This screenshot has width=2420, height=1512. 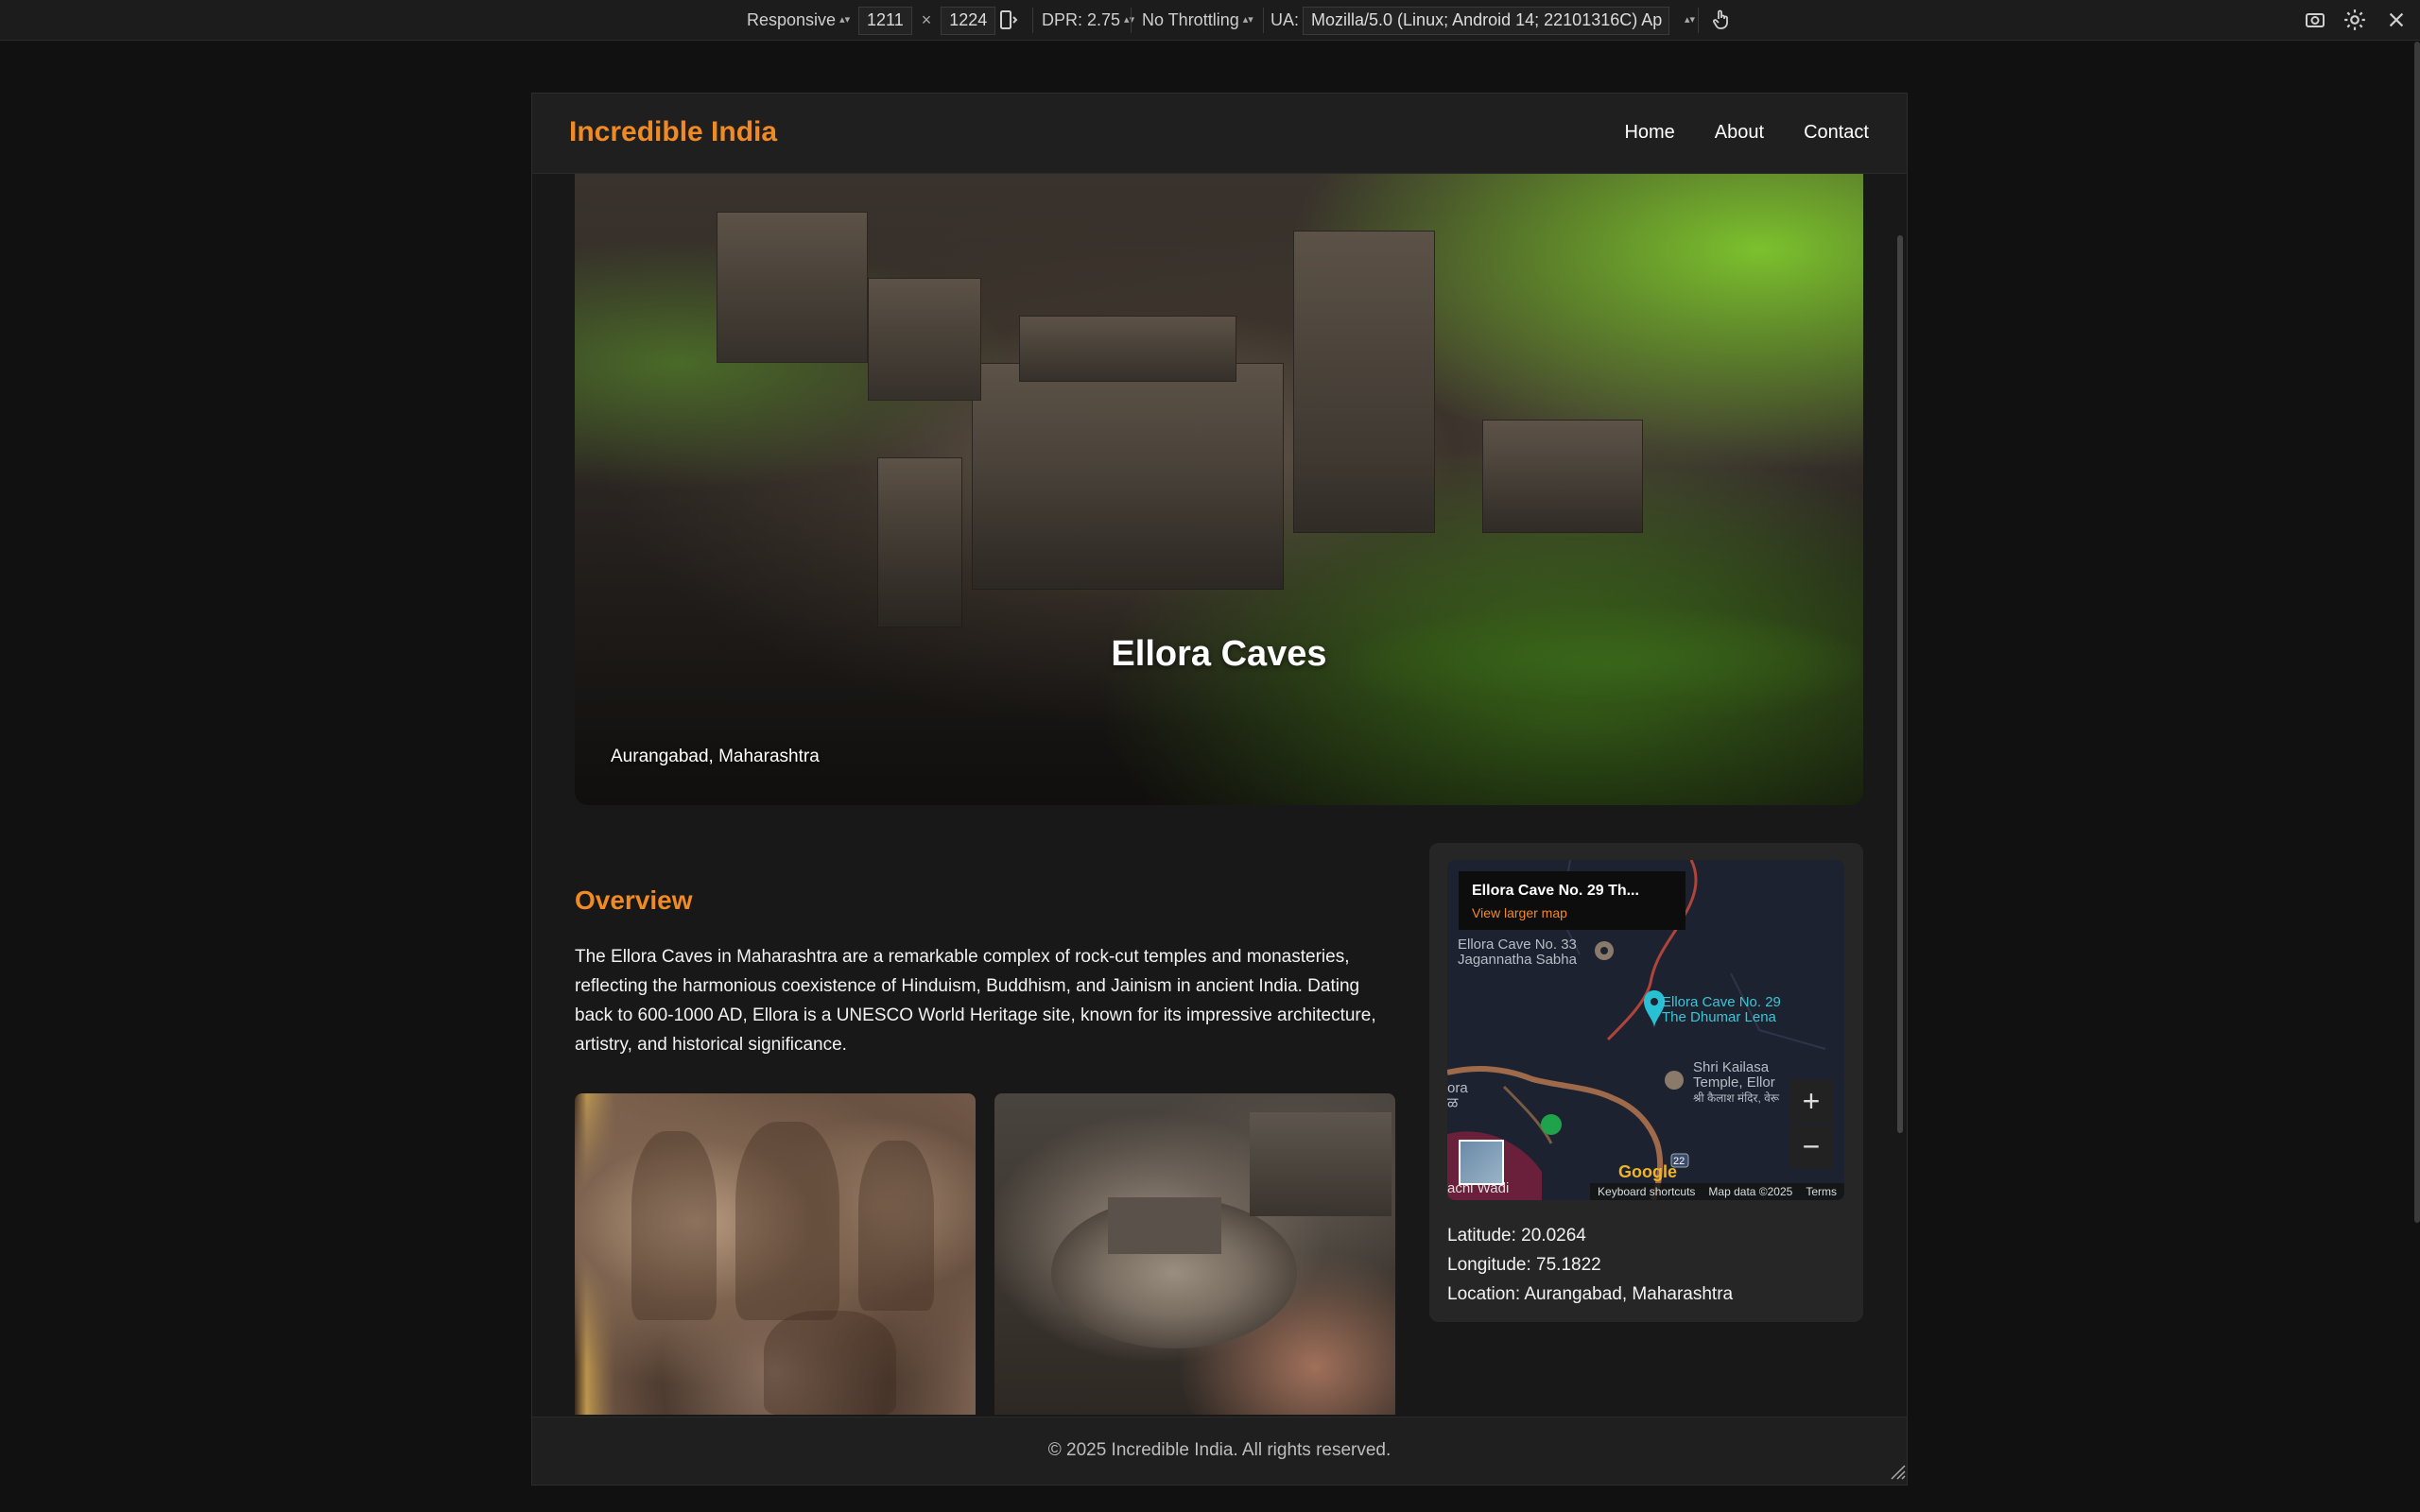 I want to click on view-larger-map-link: View larger map, so click(x=1572, y=912).